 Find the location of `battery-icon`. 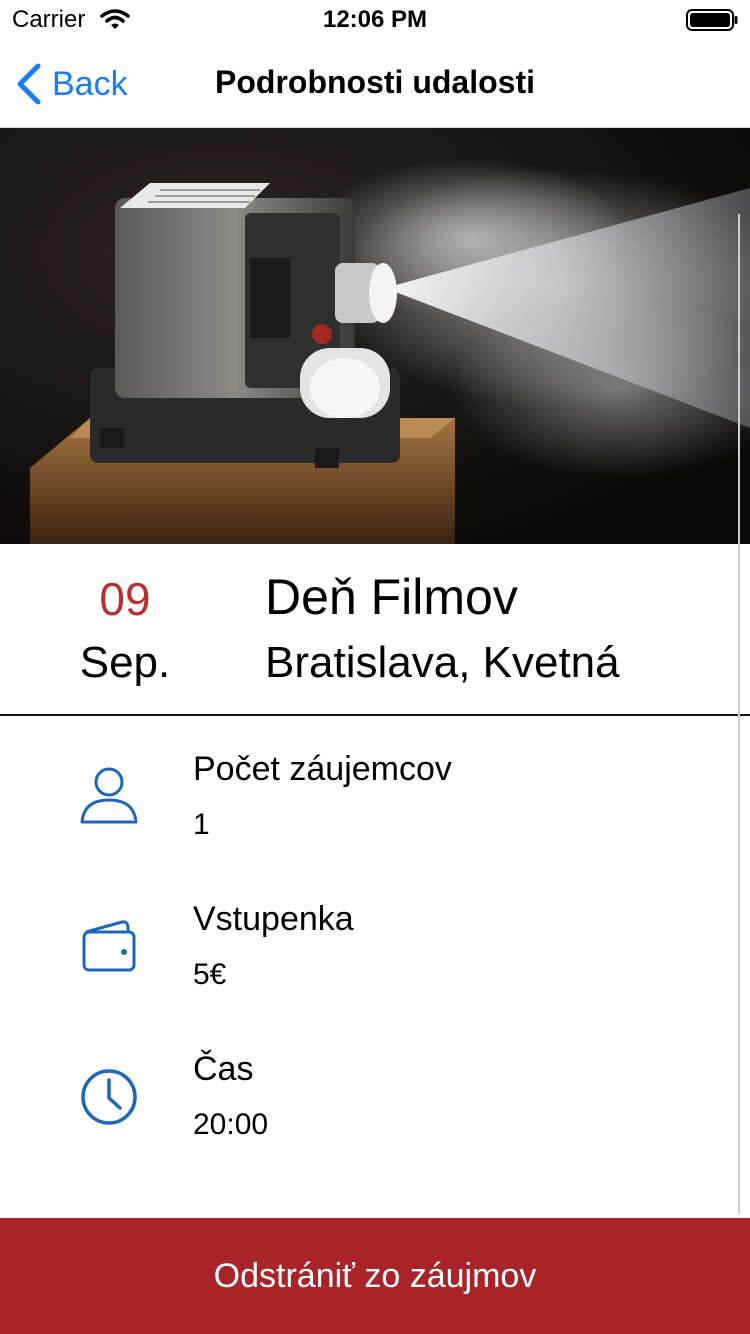

battery-icon is located at coordinates (712, 20).